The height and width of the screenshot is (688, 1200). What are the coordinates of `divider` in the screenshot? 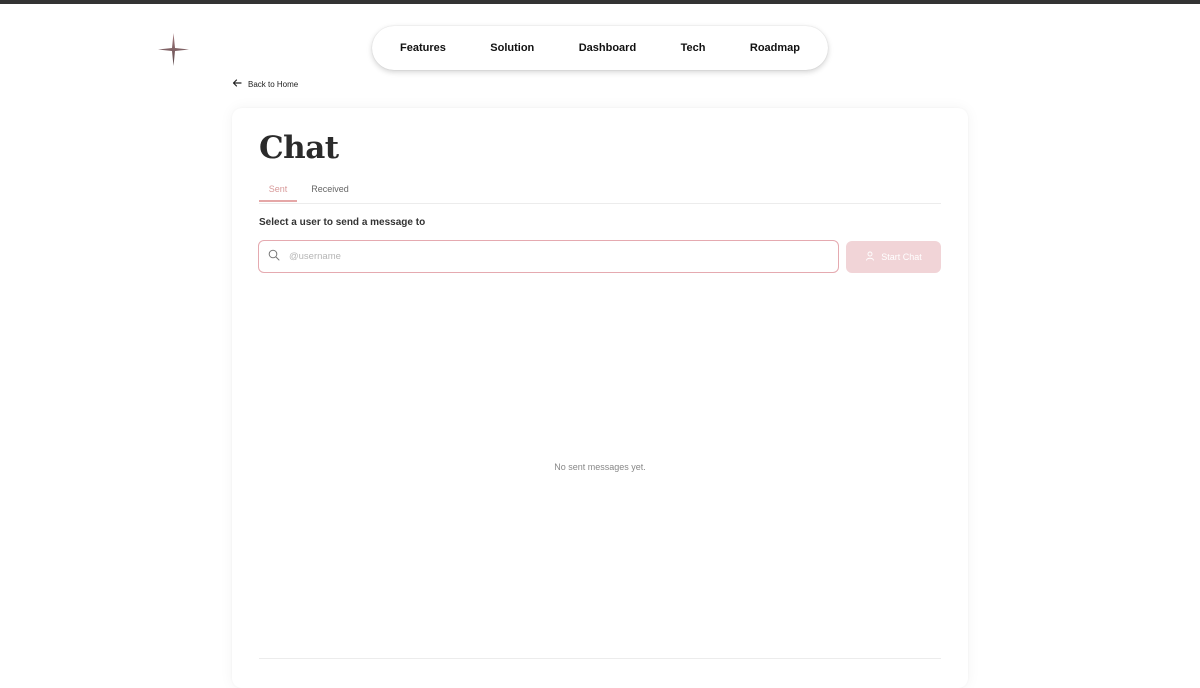 It's located at (600, 658).